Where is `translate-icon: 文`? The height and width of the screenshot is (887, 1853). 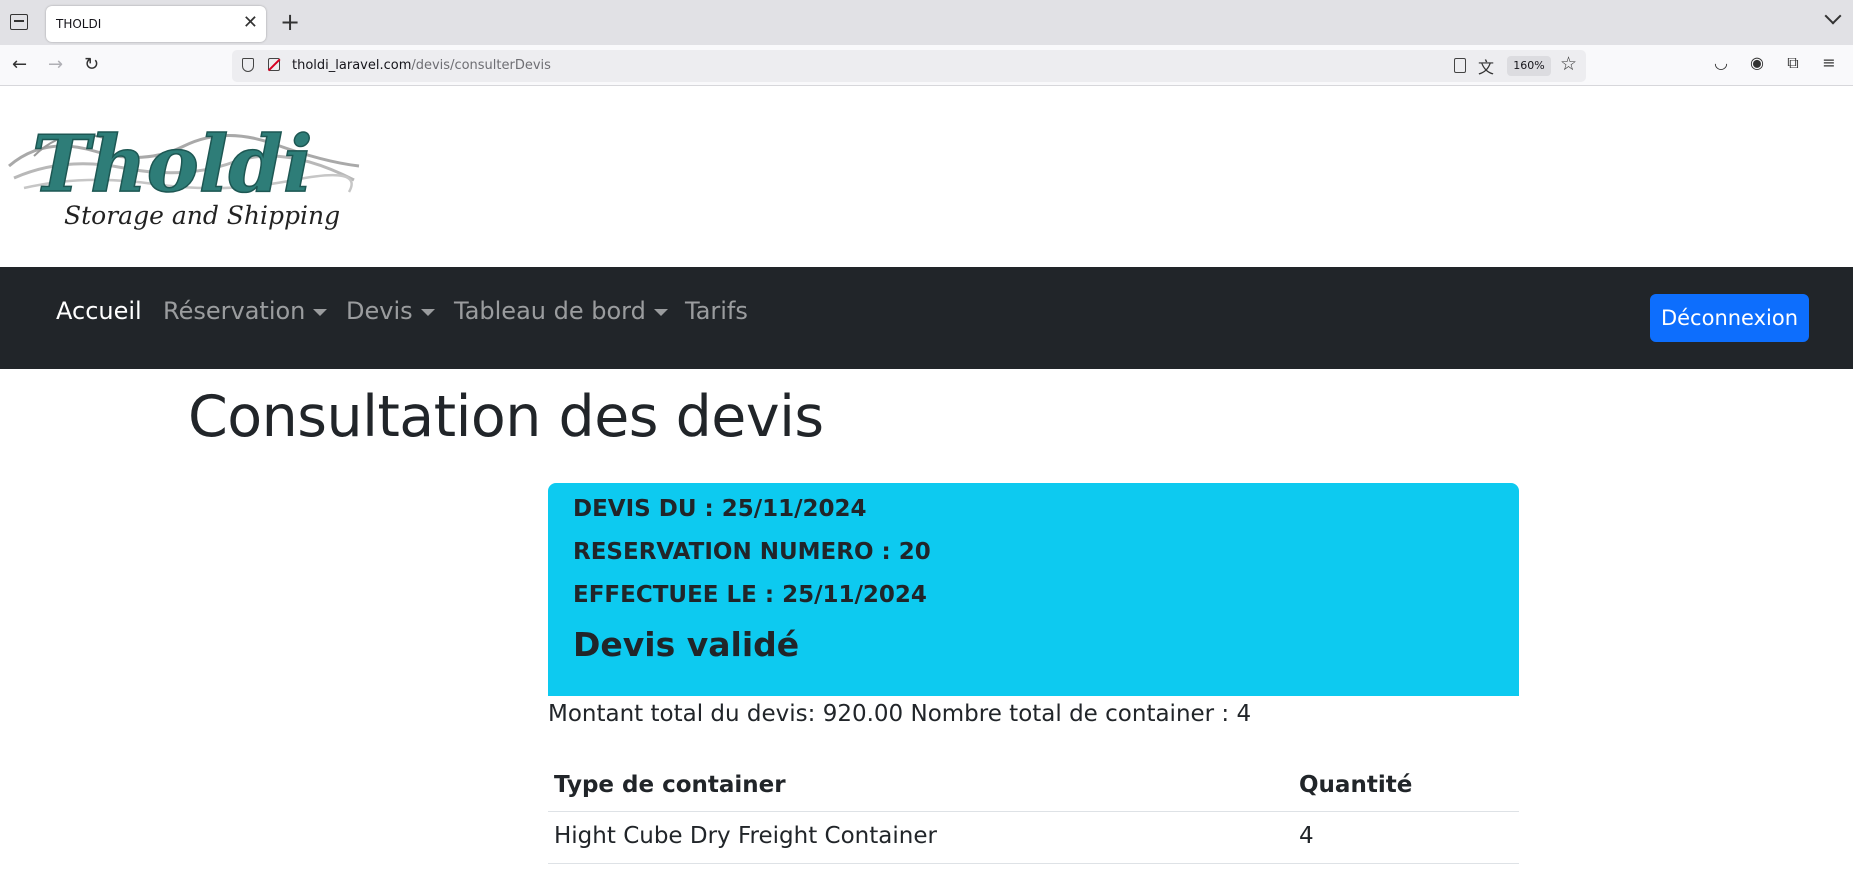
translate-icon: 文 is located at coordinates (1486, 66).